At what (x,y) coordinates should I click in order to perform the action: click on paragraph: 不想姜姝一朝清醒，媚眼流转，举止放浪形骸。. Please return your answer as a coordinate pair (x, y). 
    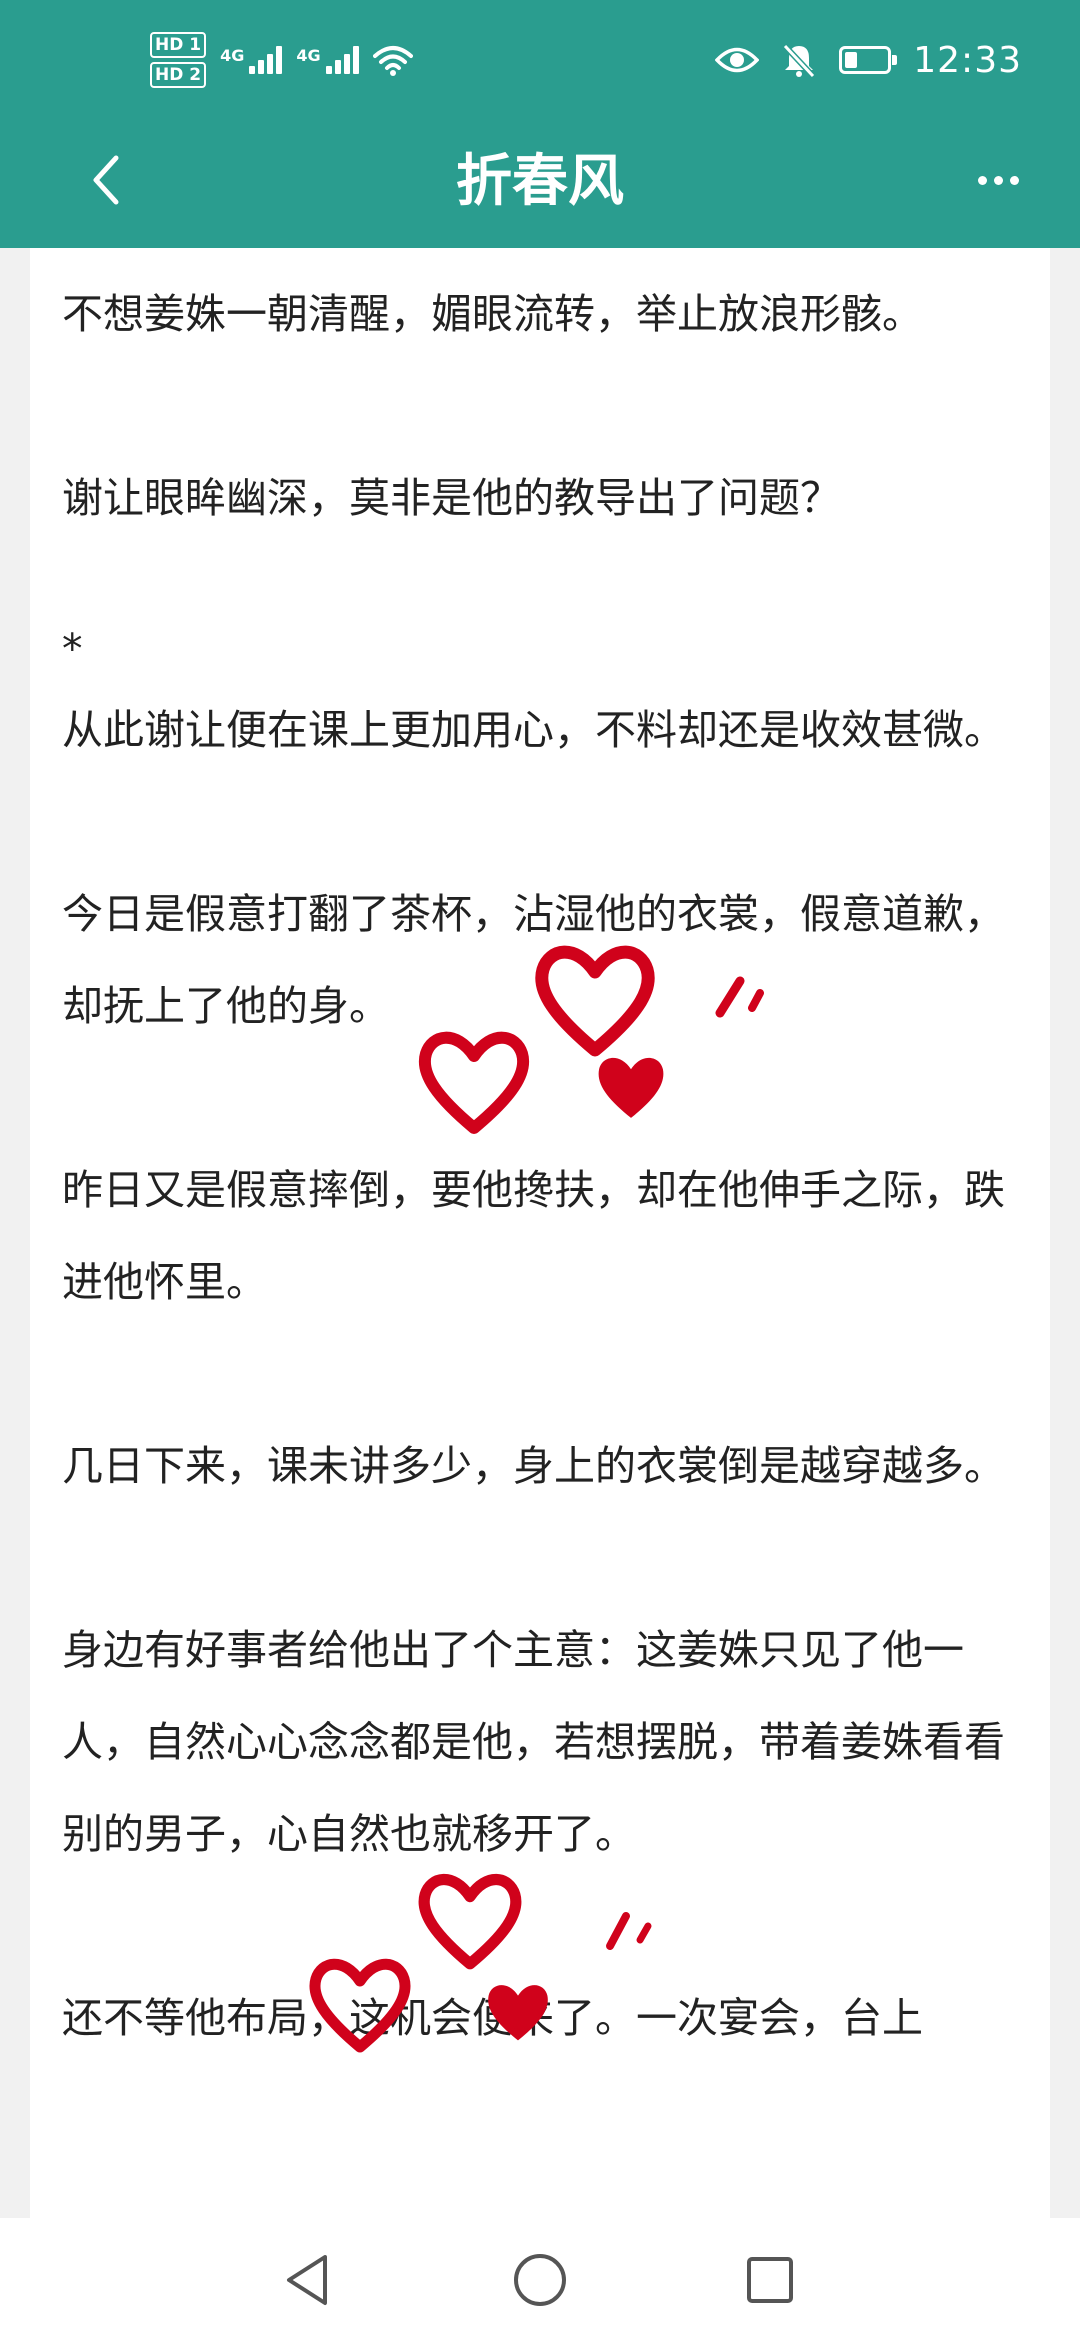
    Looking at the image, I should click on (492, 314).